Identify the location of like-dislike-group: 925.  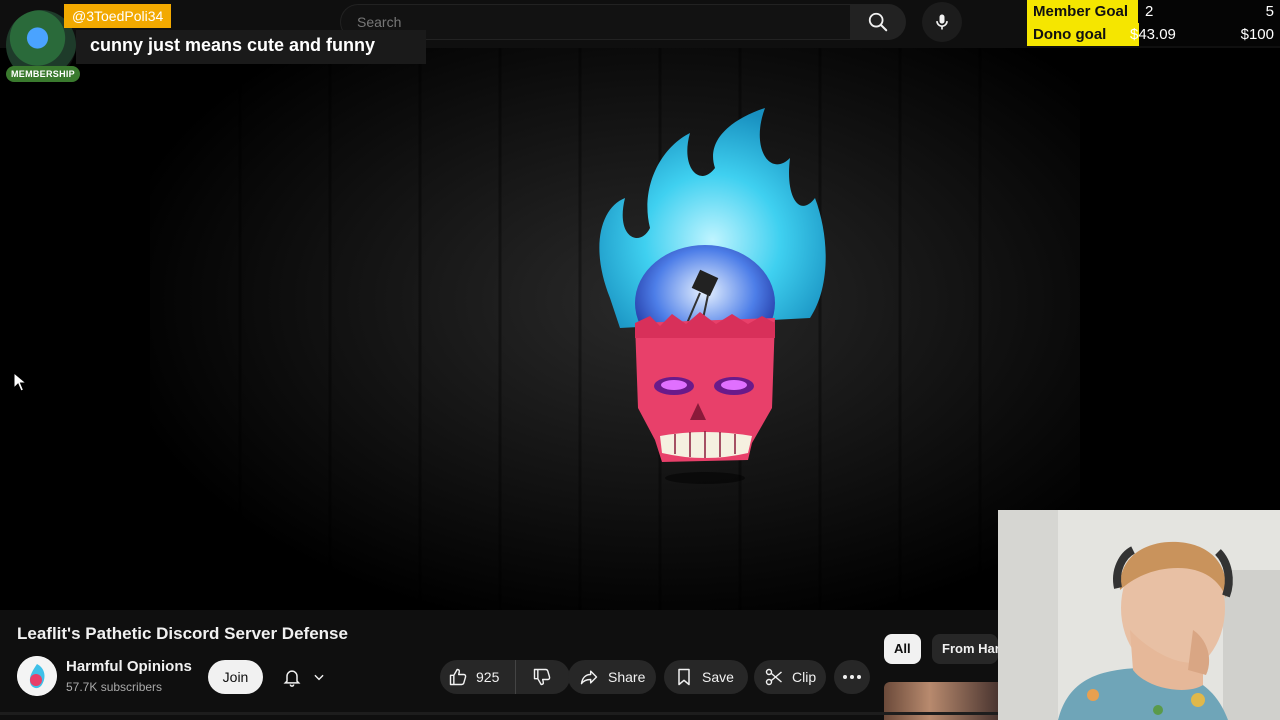
(505, 677).